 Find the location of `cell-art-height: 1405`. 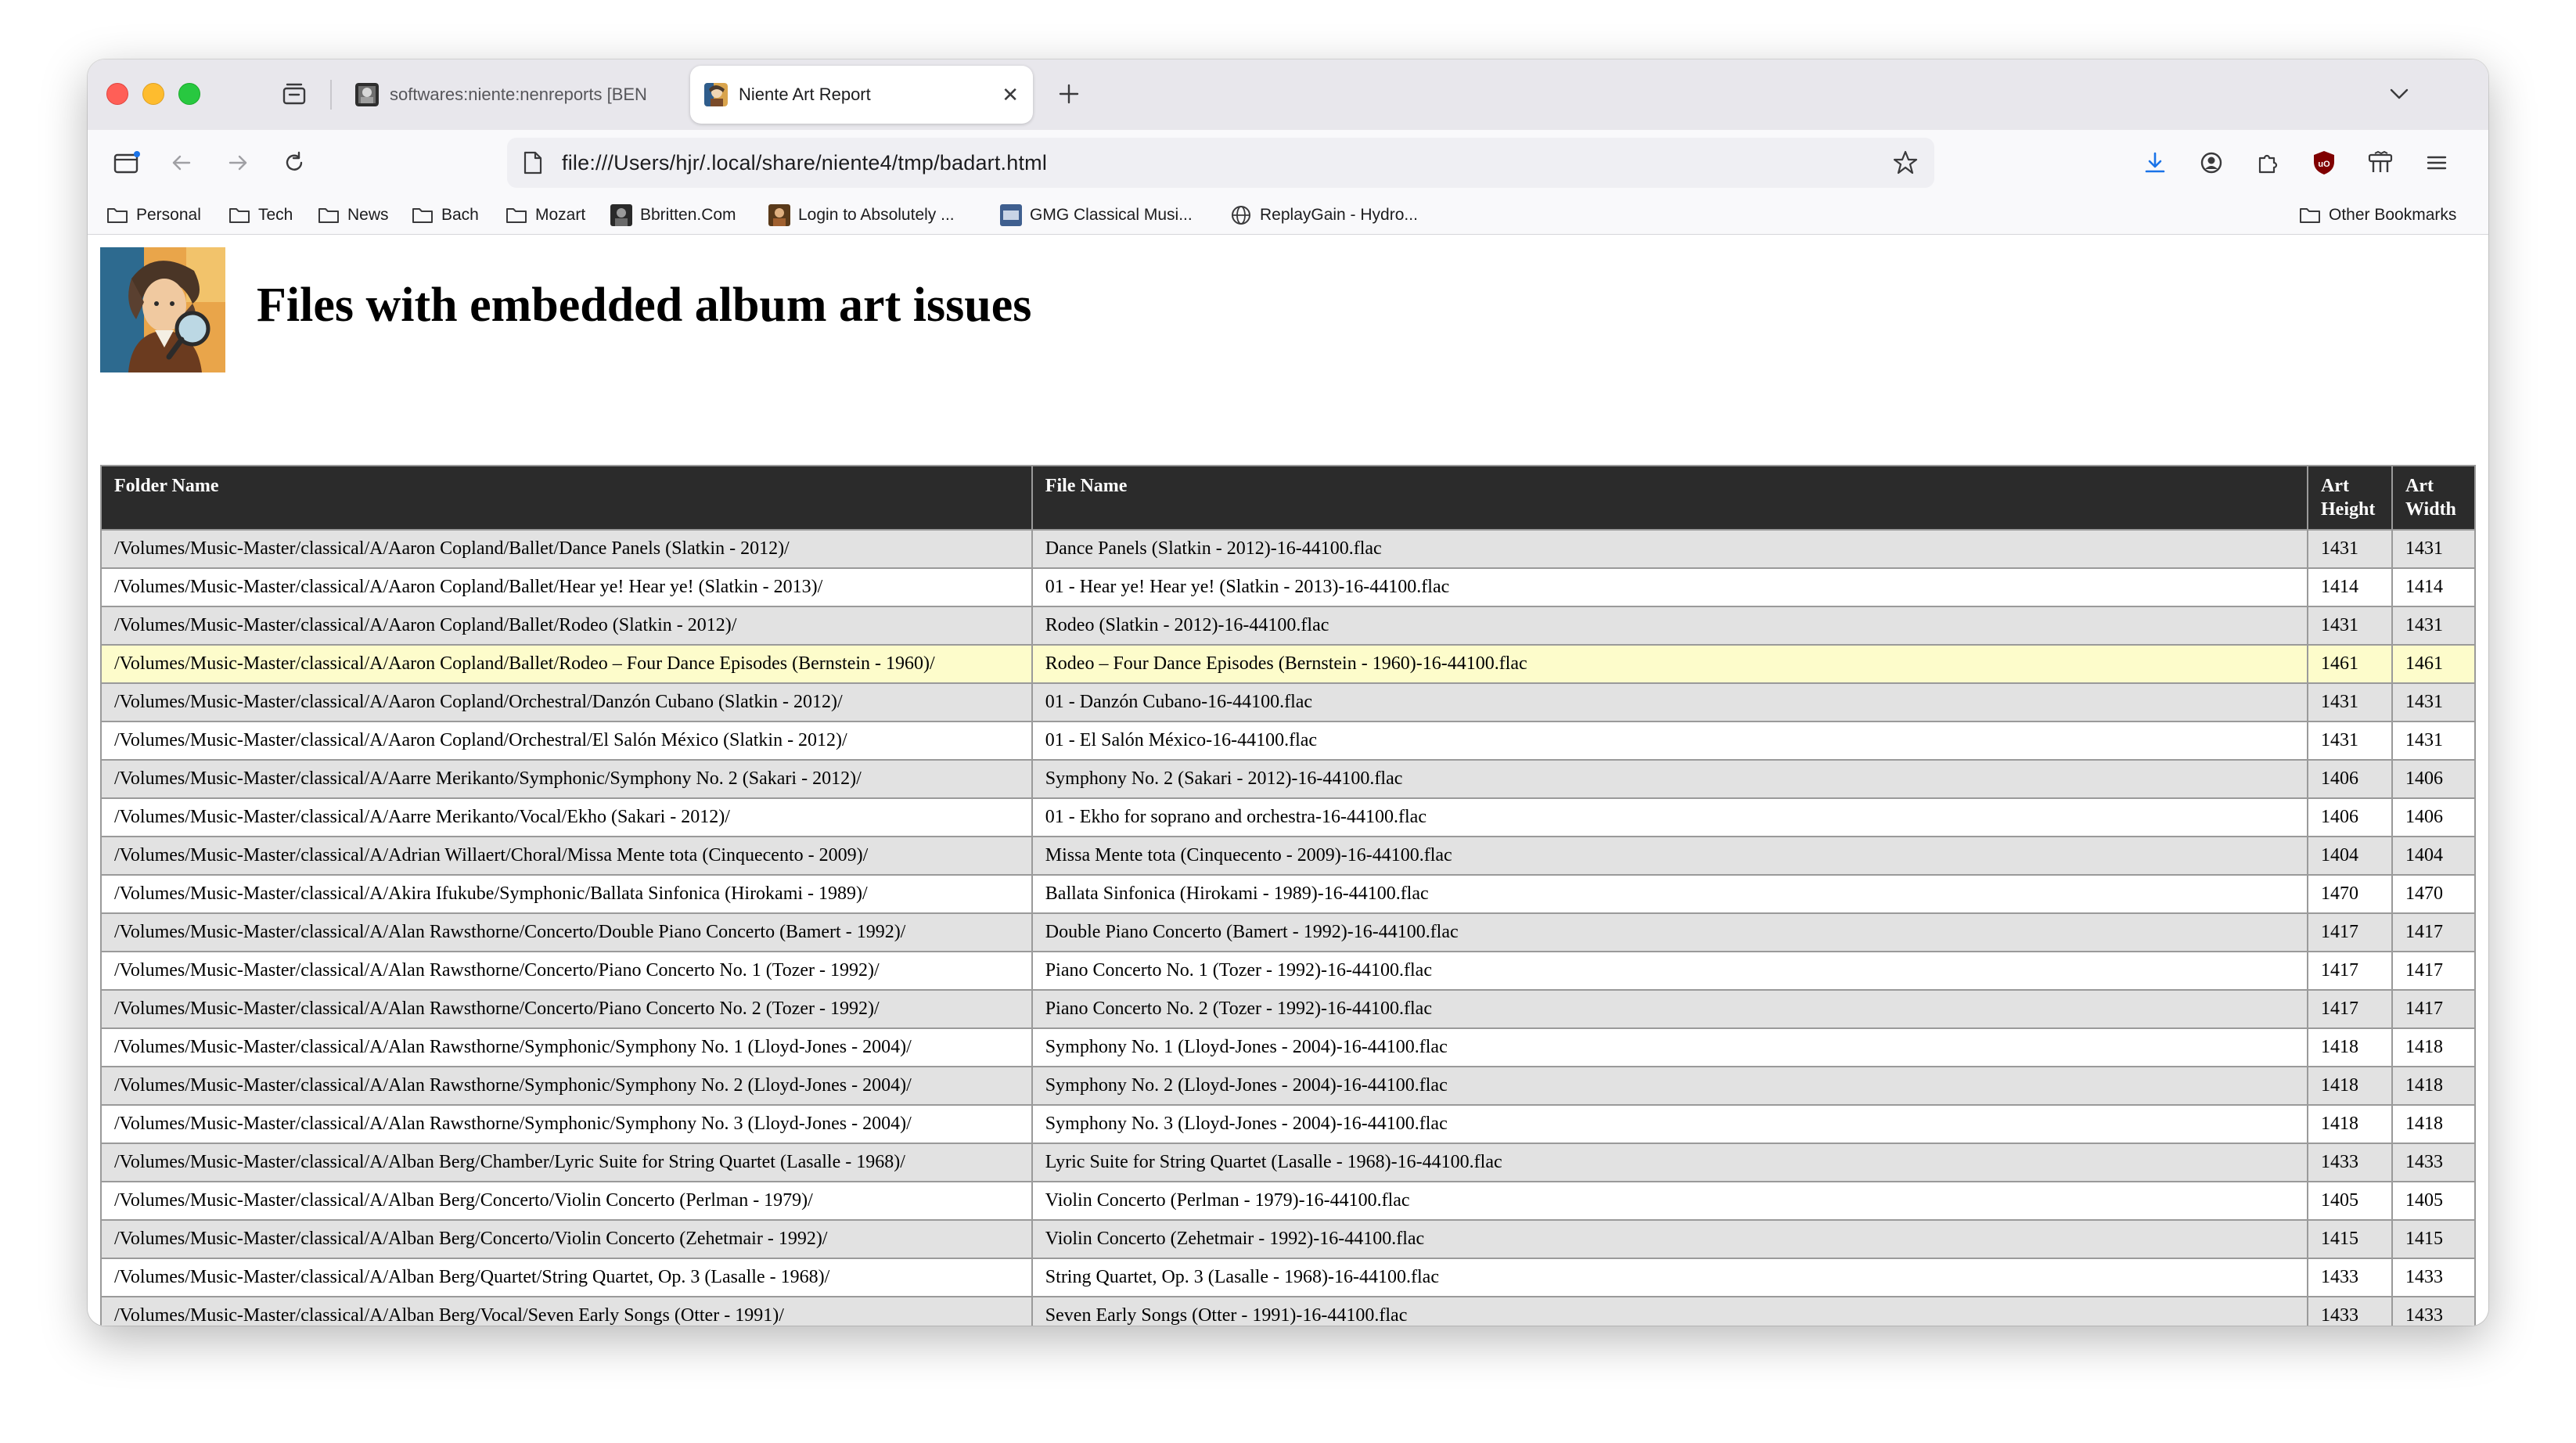

cell-art-height: 1405 is located at coordinates (2350, 1201).